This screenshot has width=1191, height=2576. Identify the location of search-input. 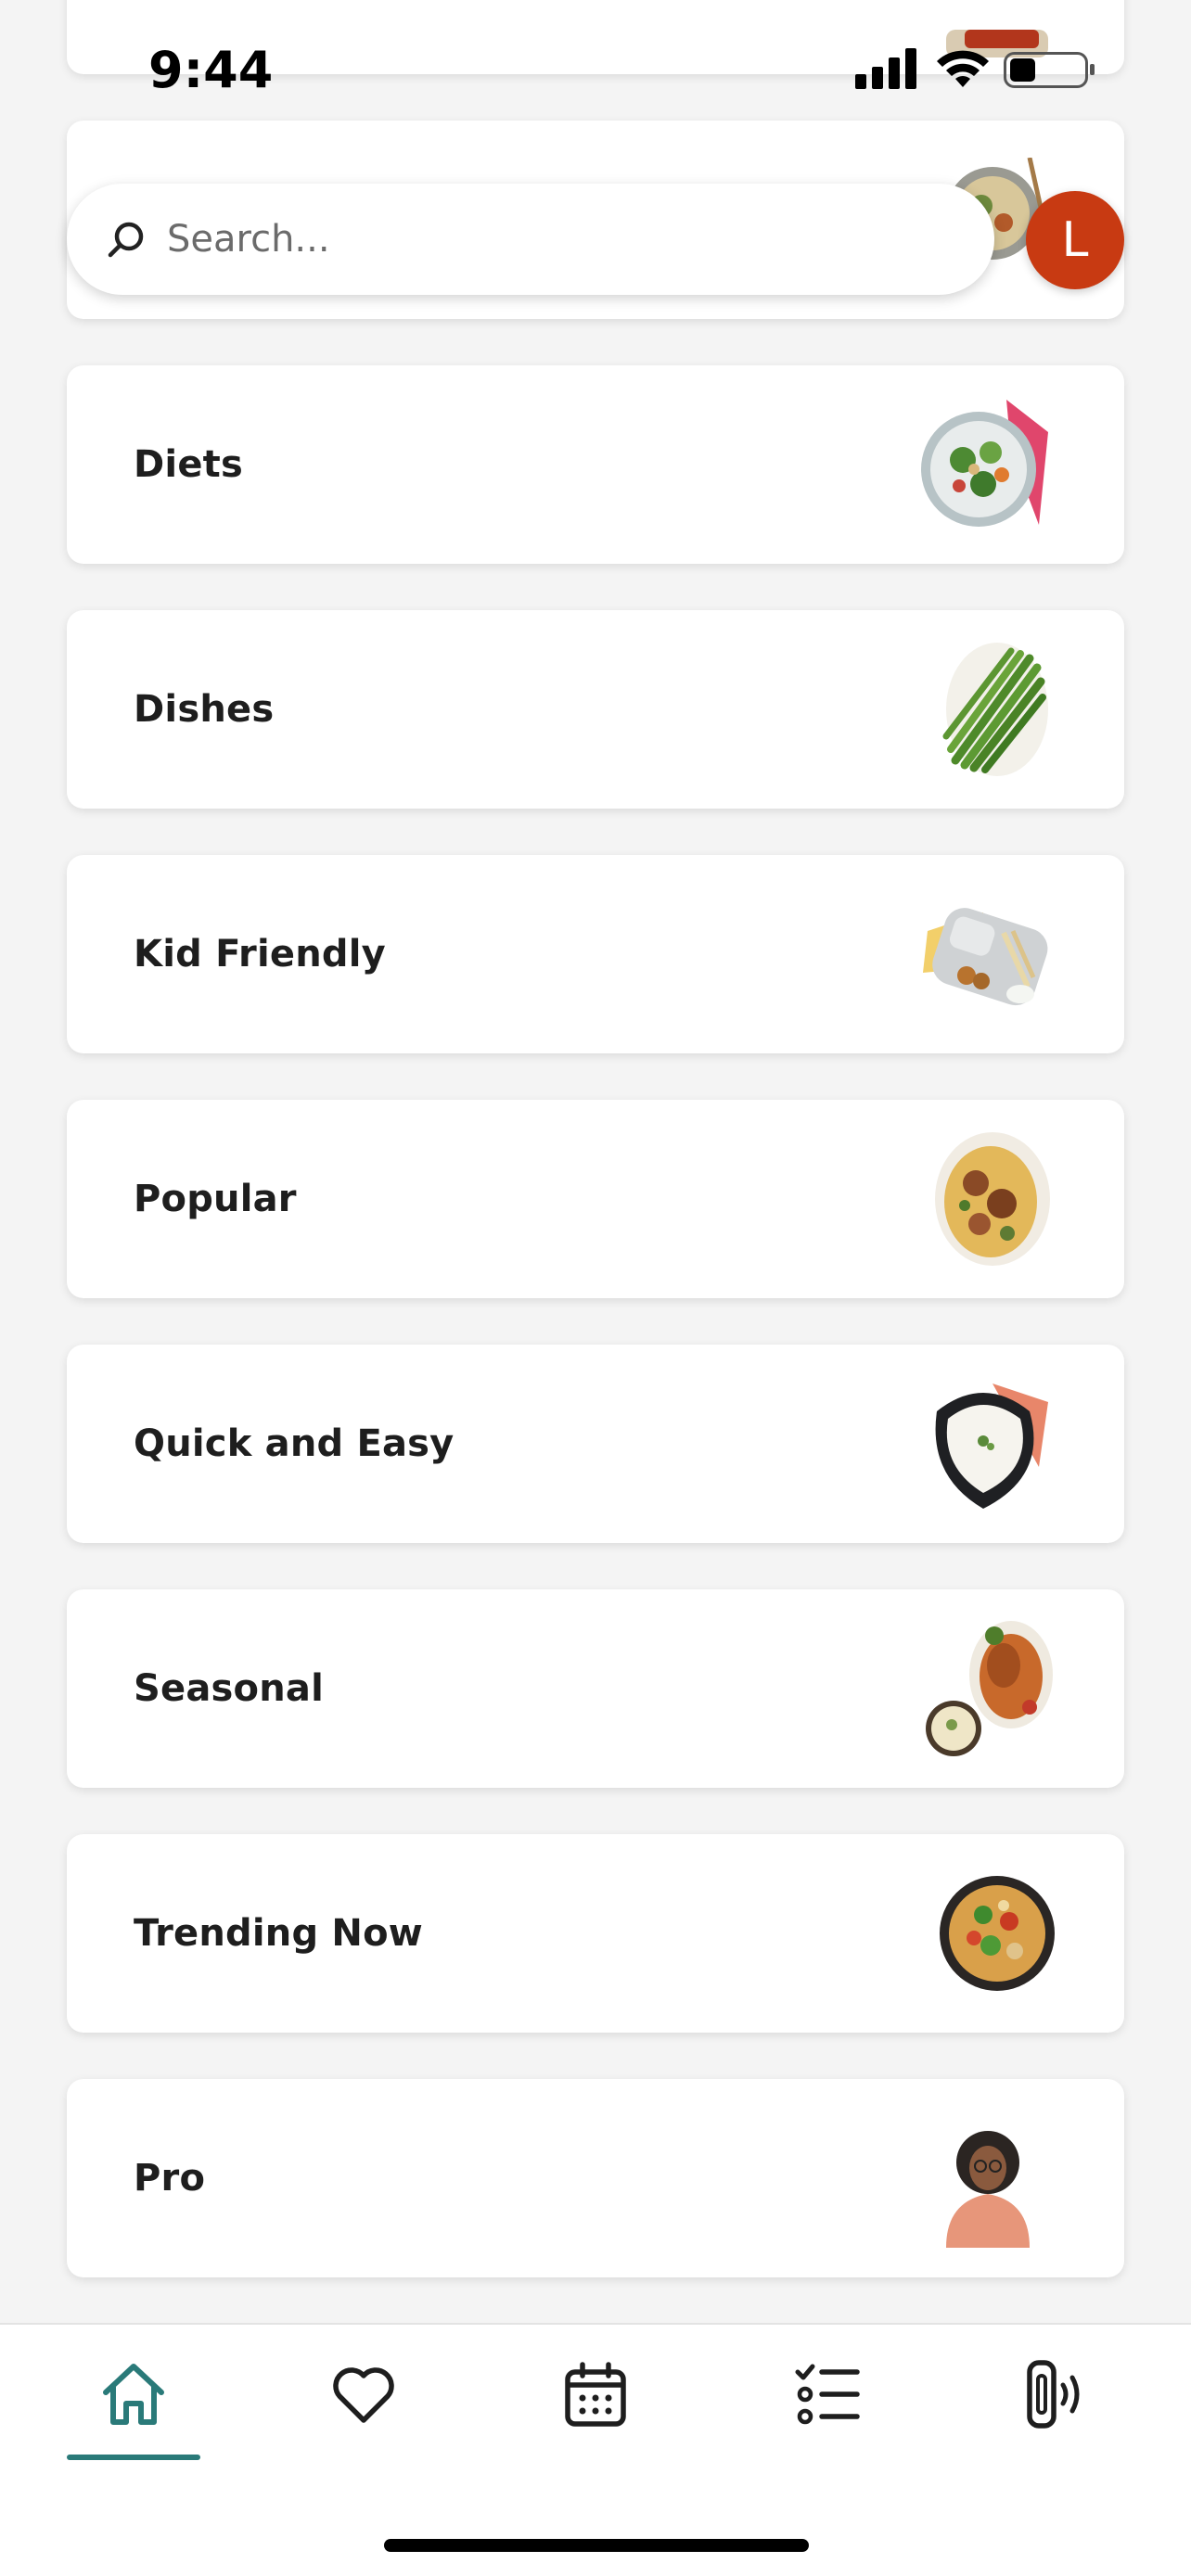
(566, 239).